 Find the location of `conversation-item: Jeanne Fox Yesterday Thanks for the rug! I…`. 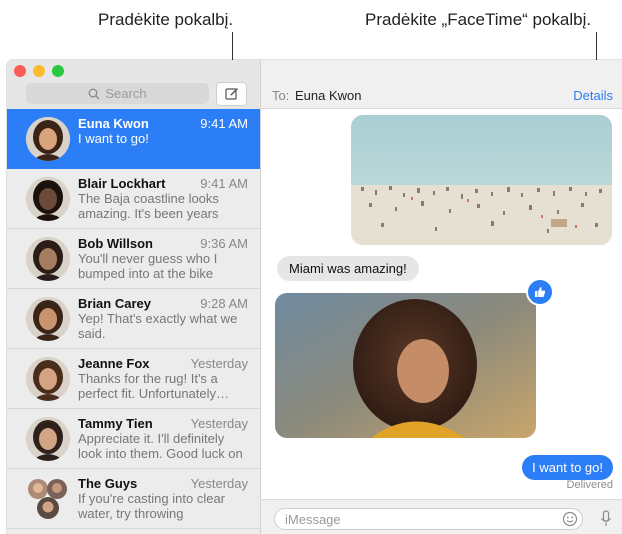

conversation-item: Jeanne Fox Yesterday Thanks for the rug! I… is located at coordinates (133, 379).